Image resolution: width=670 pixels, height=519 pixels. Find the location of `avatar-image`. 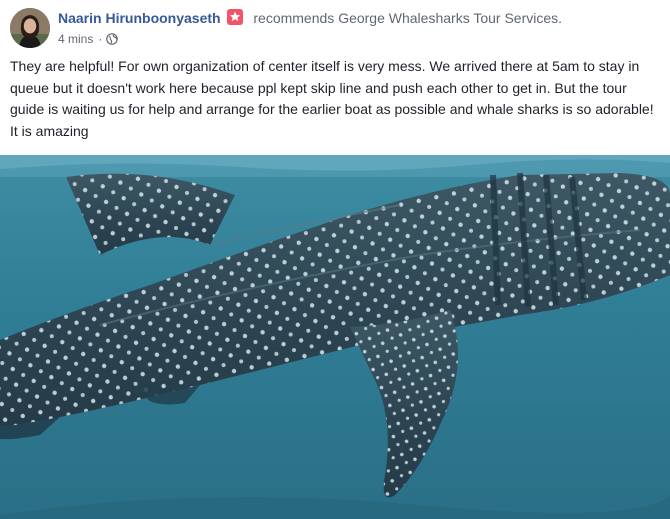

avatar-image is located at coordinates (30, 28).